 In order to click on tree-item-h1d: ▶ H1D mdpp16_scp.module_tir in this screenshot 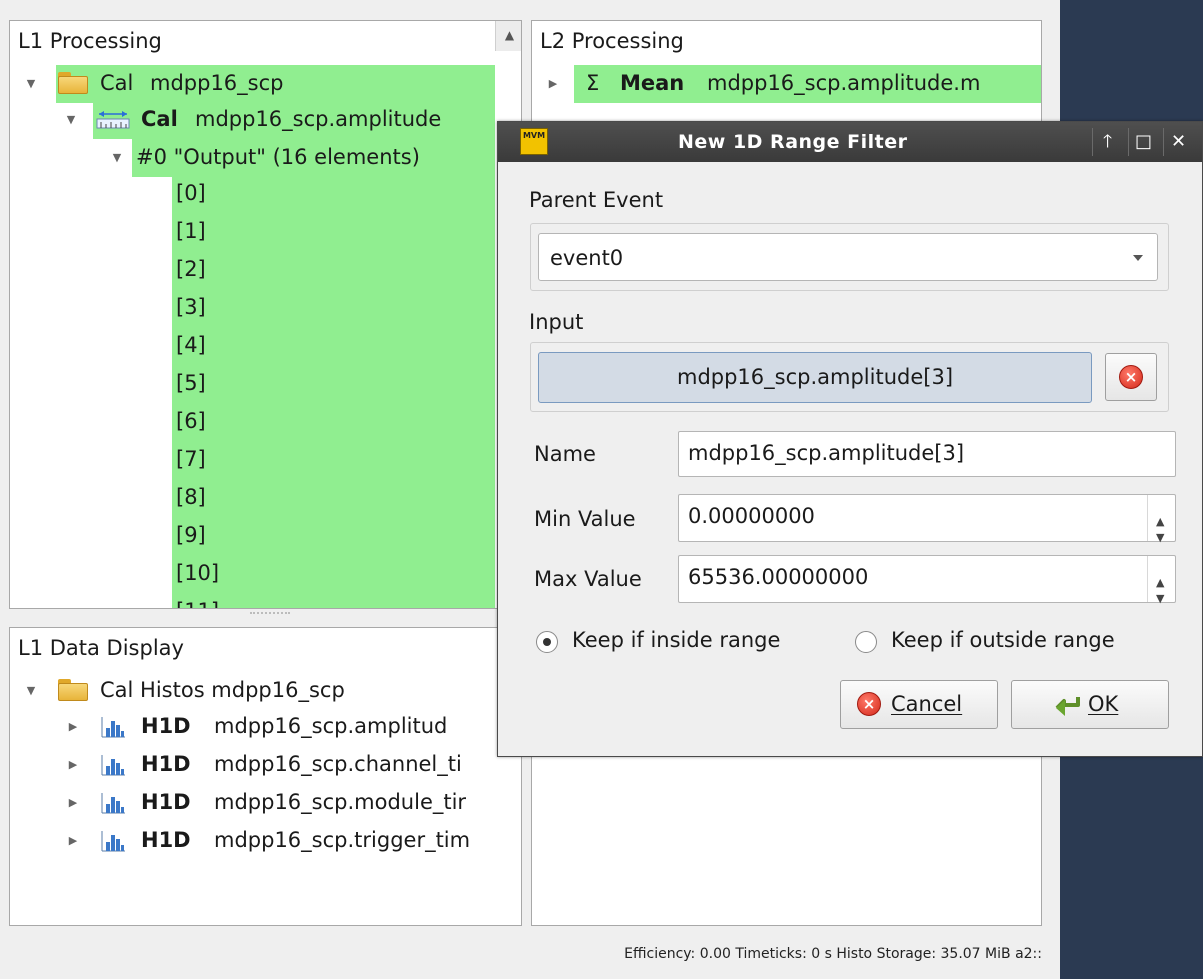, I will do `click(265, 803)`.